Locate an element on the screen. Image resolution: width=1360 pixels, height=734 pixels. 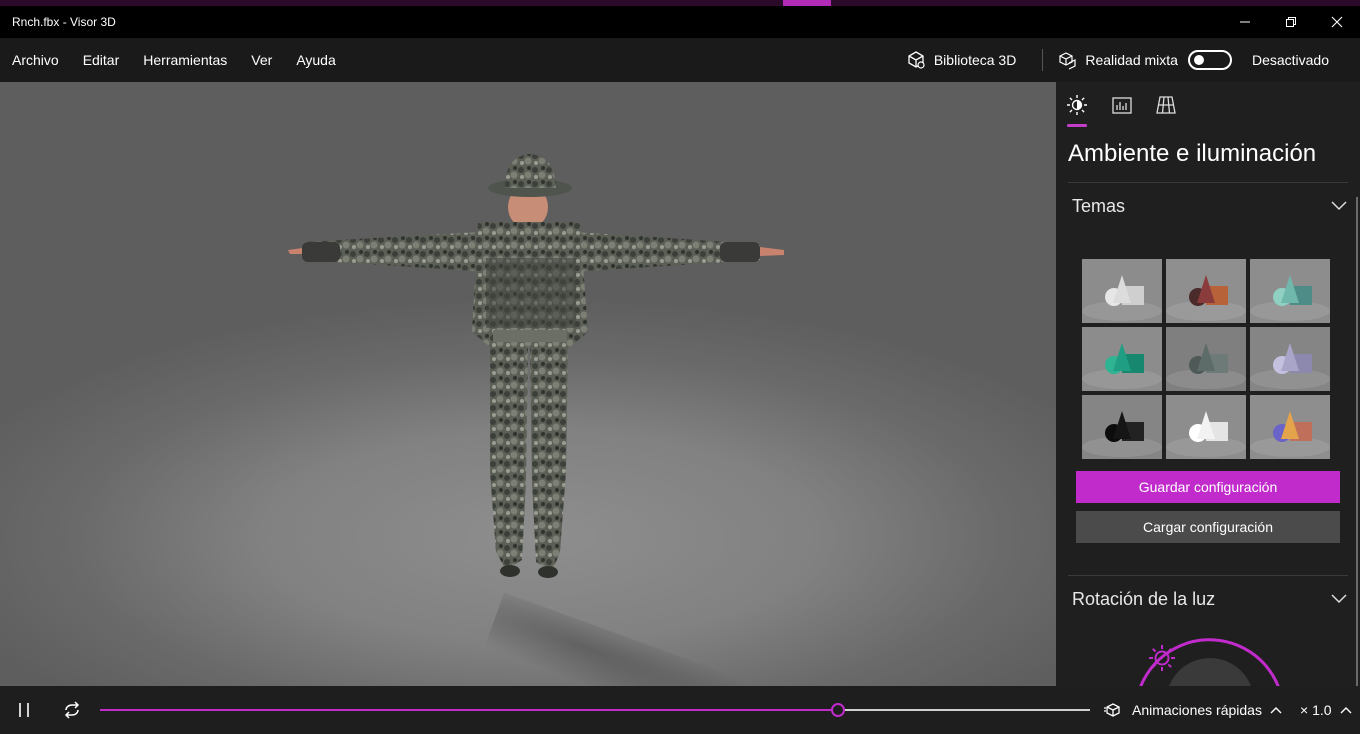
tab-grid is located at coordinates (1166, 105).